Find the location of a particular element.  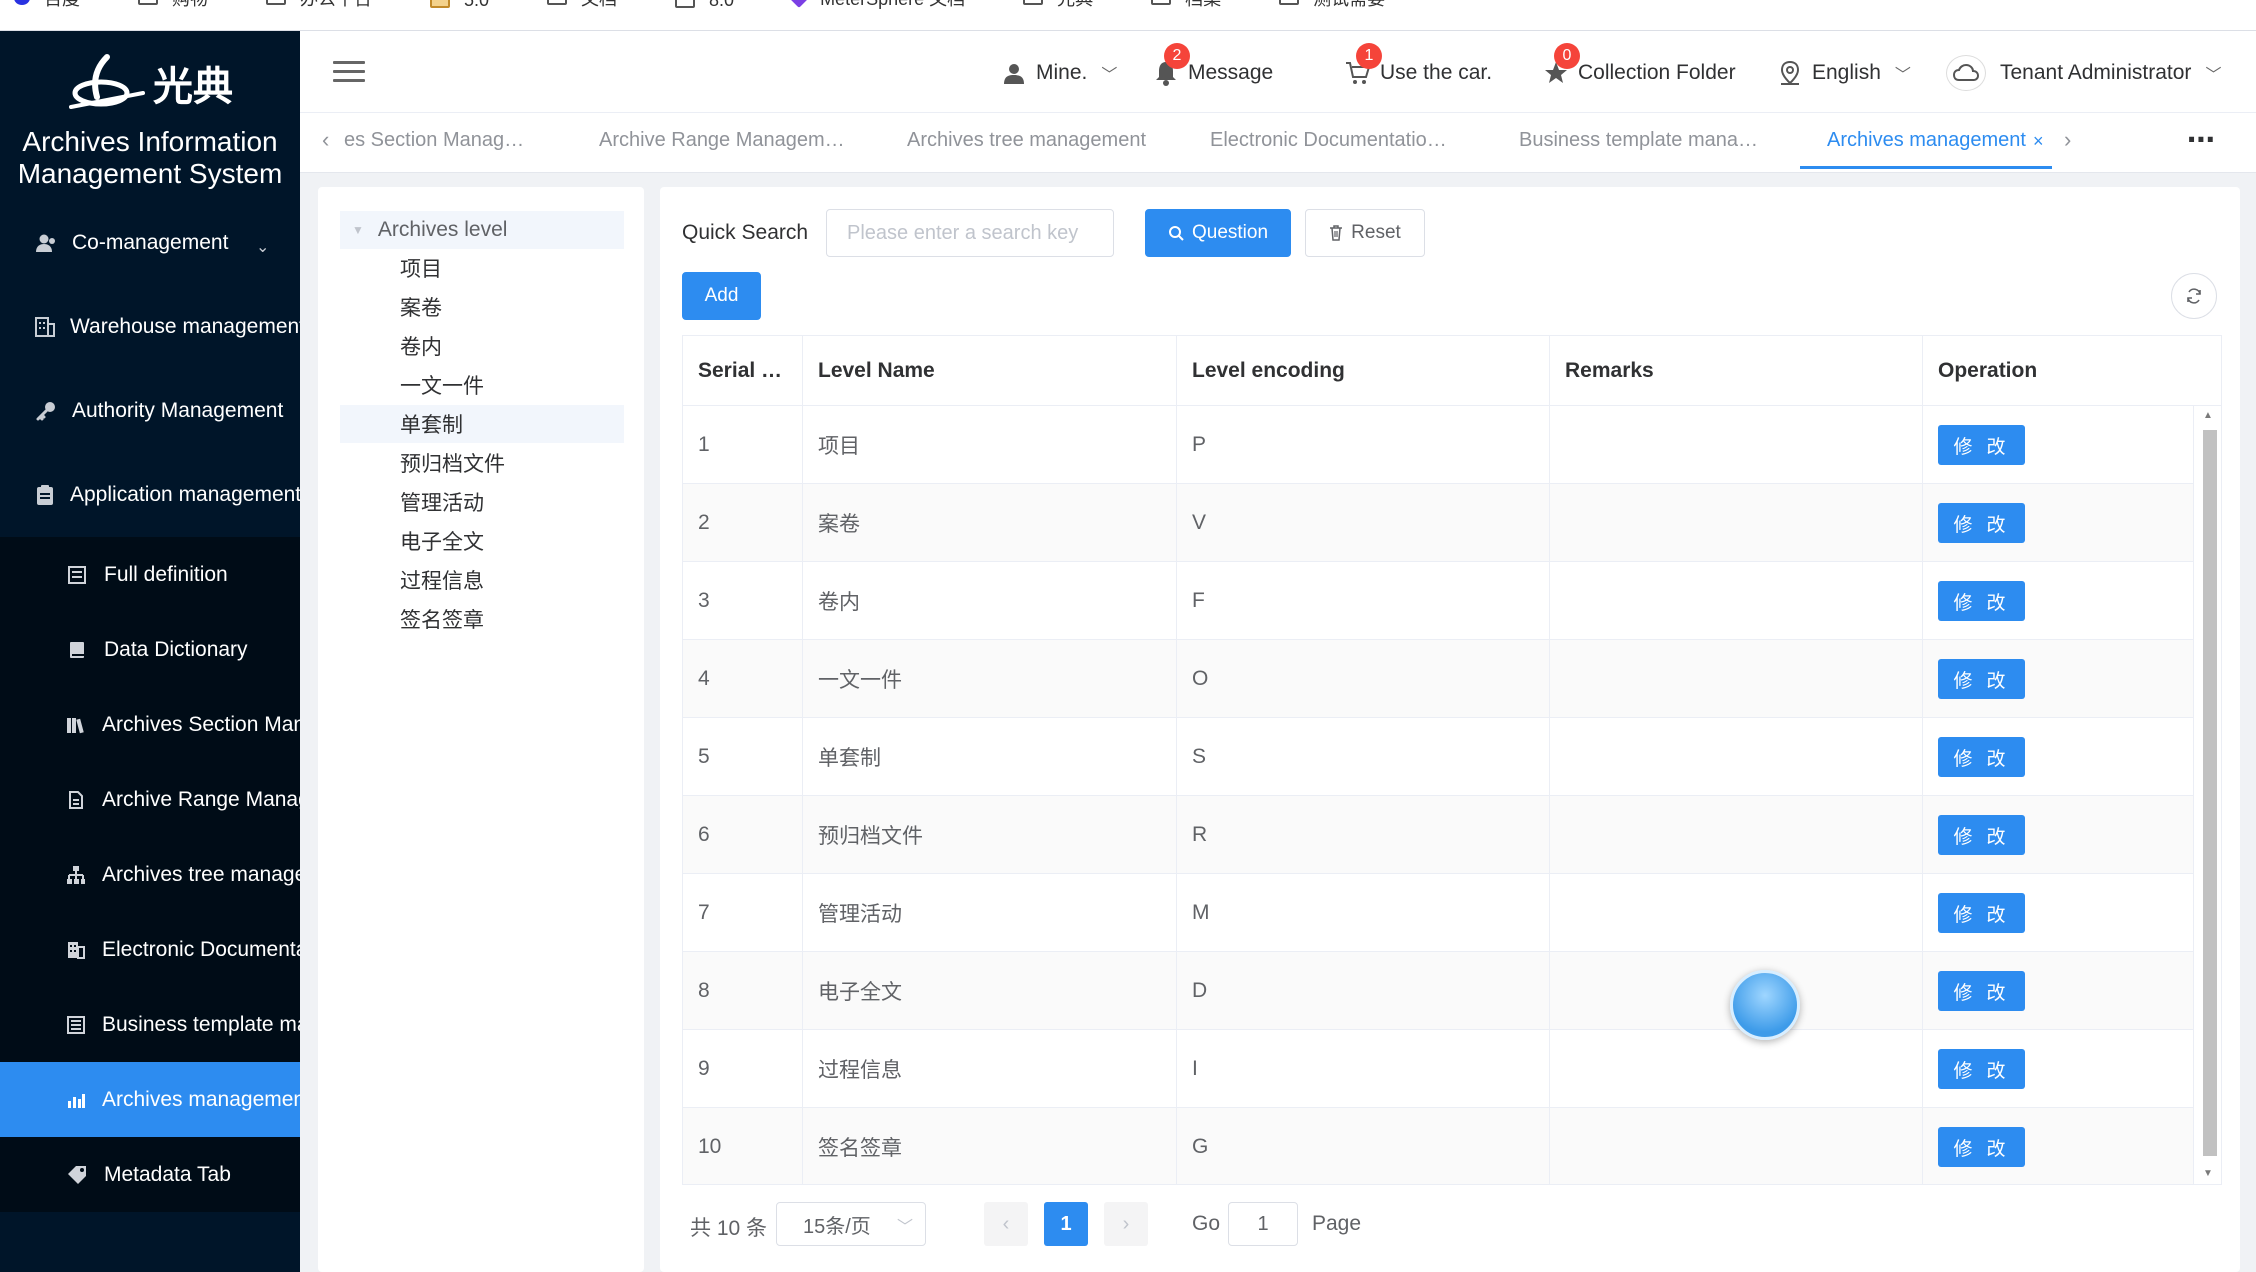

tree-root-archives-level: ▼ Archives level is located at coordinates (482, 230).